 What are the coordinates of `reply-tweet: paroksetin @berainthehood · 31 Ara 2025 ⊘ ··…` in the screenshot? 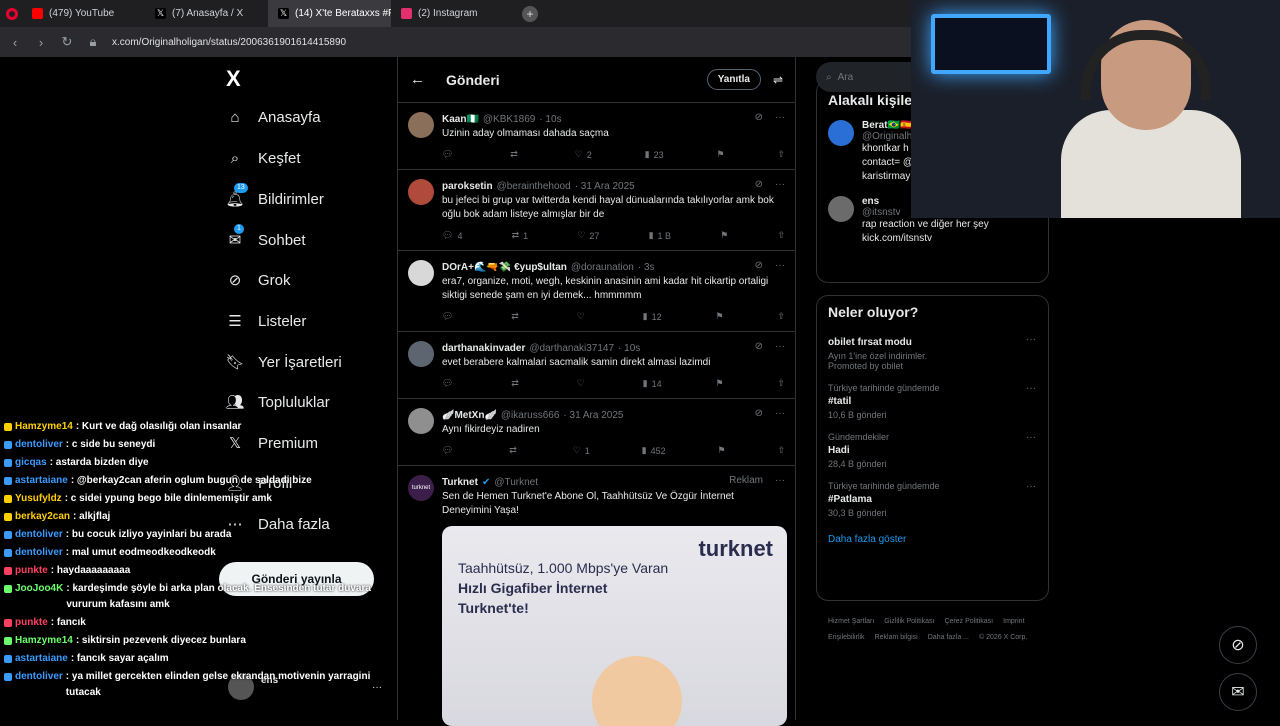 It's located at (596, 210).